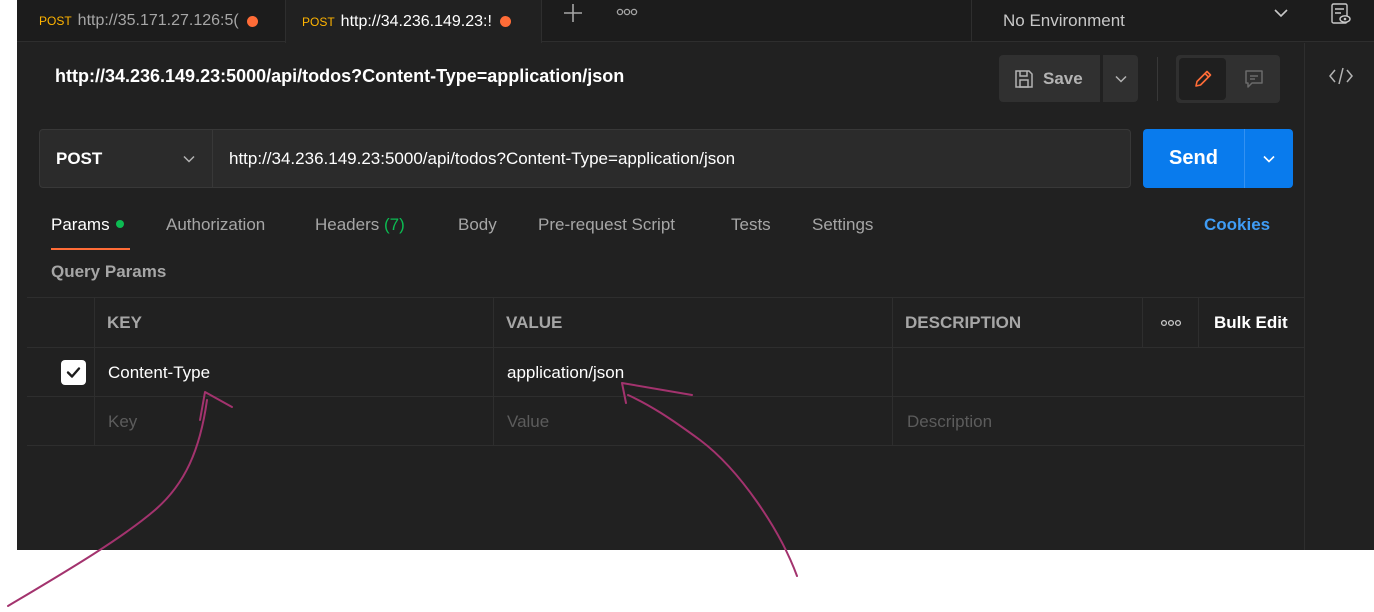  Describe the element at coordinates (1024, 78) in the screenshot. I see `save-icon` at that location.